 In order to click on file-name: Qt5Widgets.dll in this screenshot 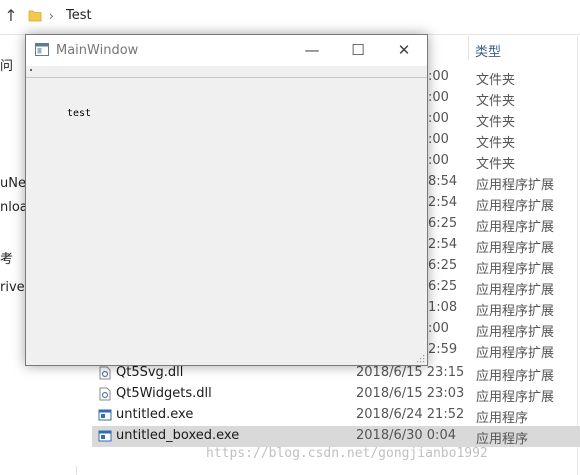, I will do `click(164, 393)`.